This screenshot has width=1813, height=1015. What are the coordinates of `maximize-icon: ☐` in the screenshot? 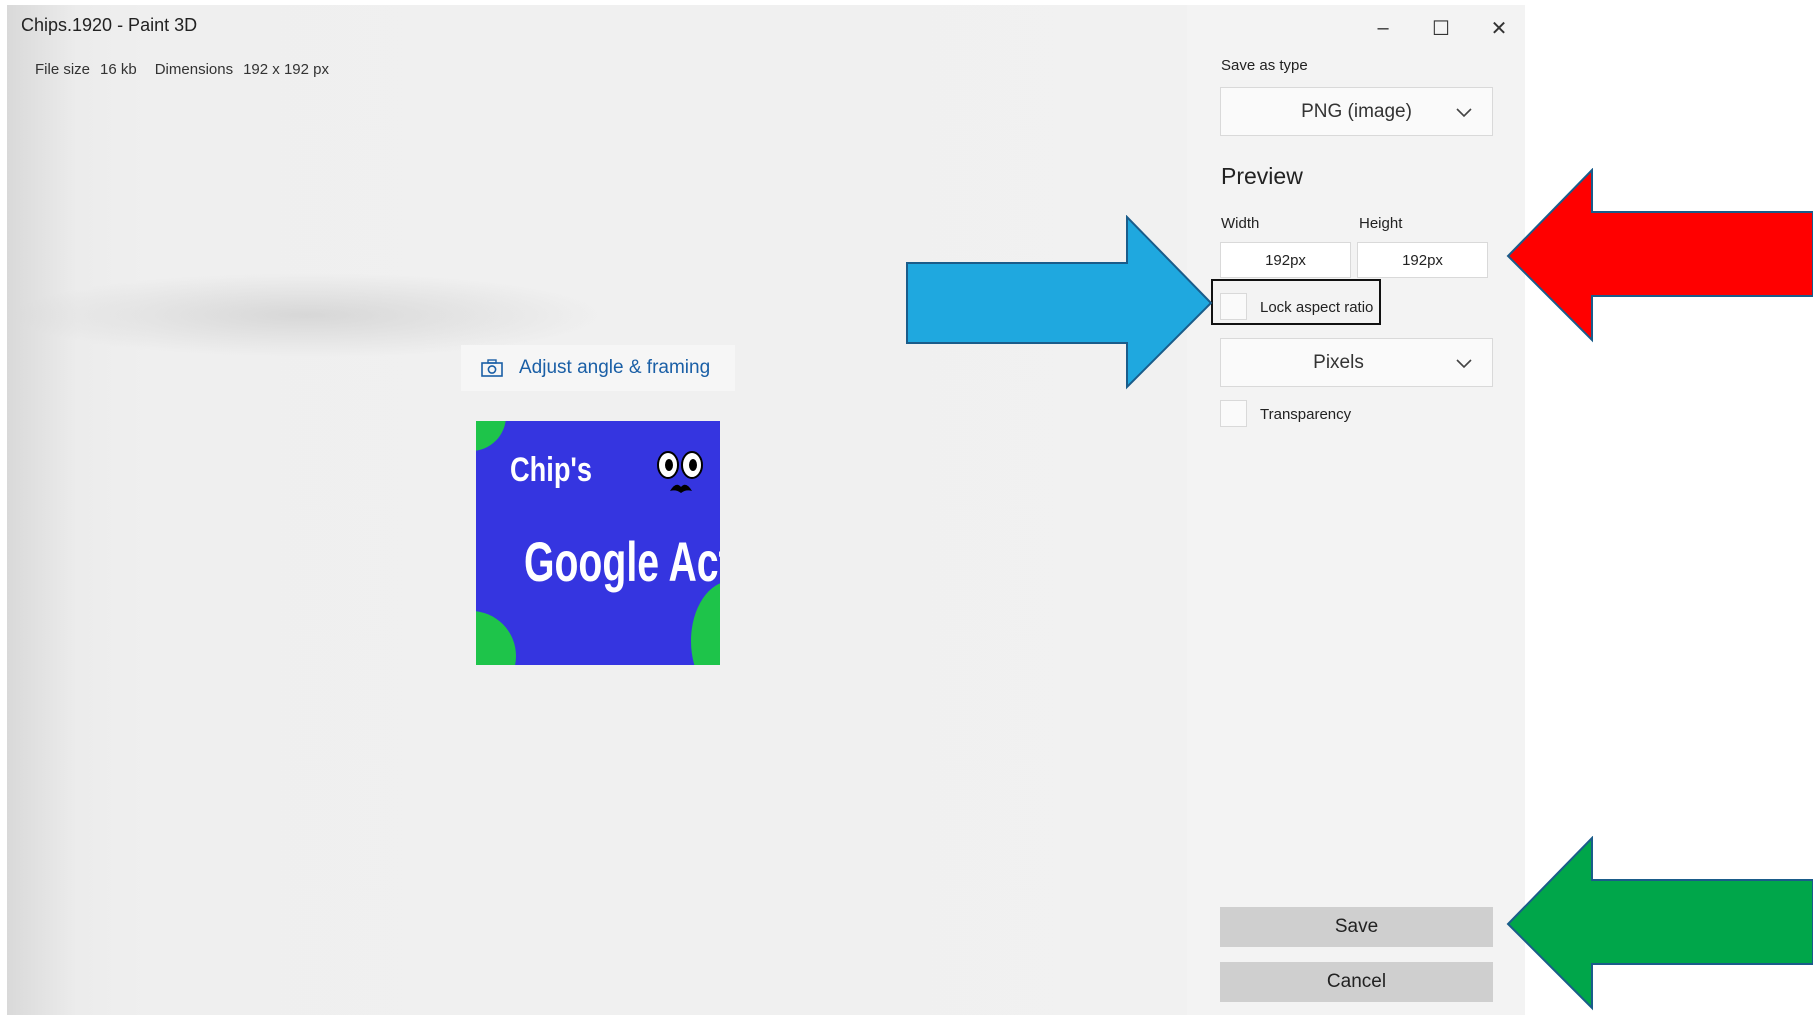 It's located at (1441, 28).